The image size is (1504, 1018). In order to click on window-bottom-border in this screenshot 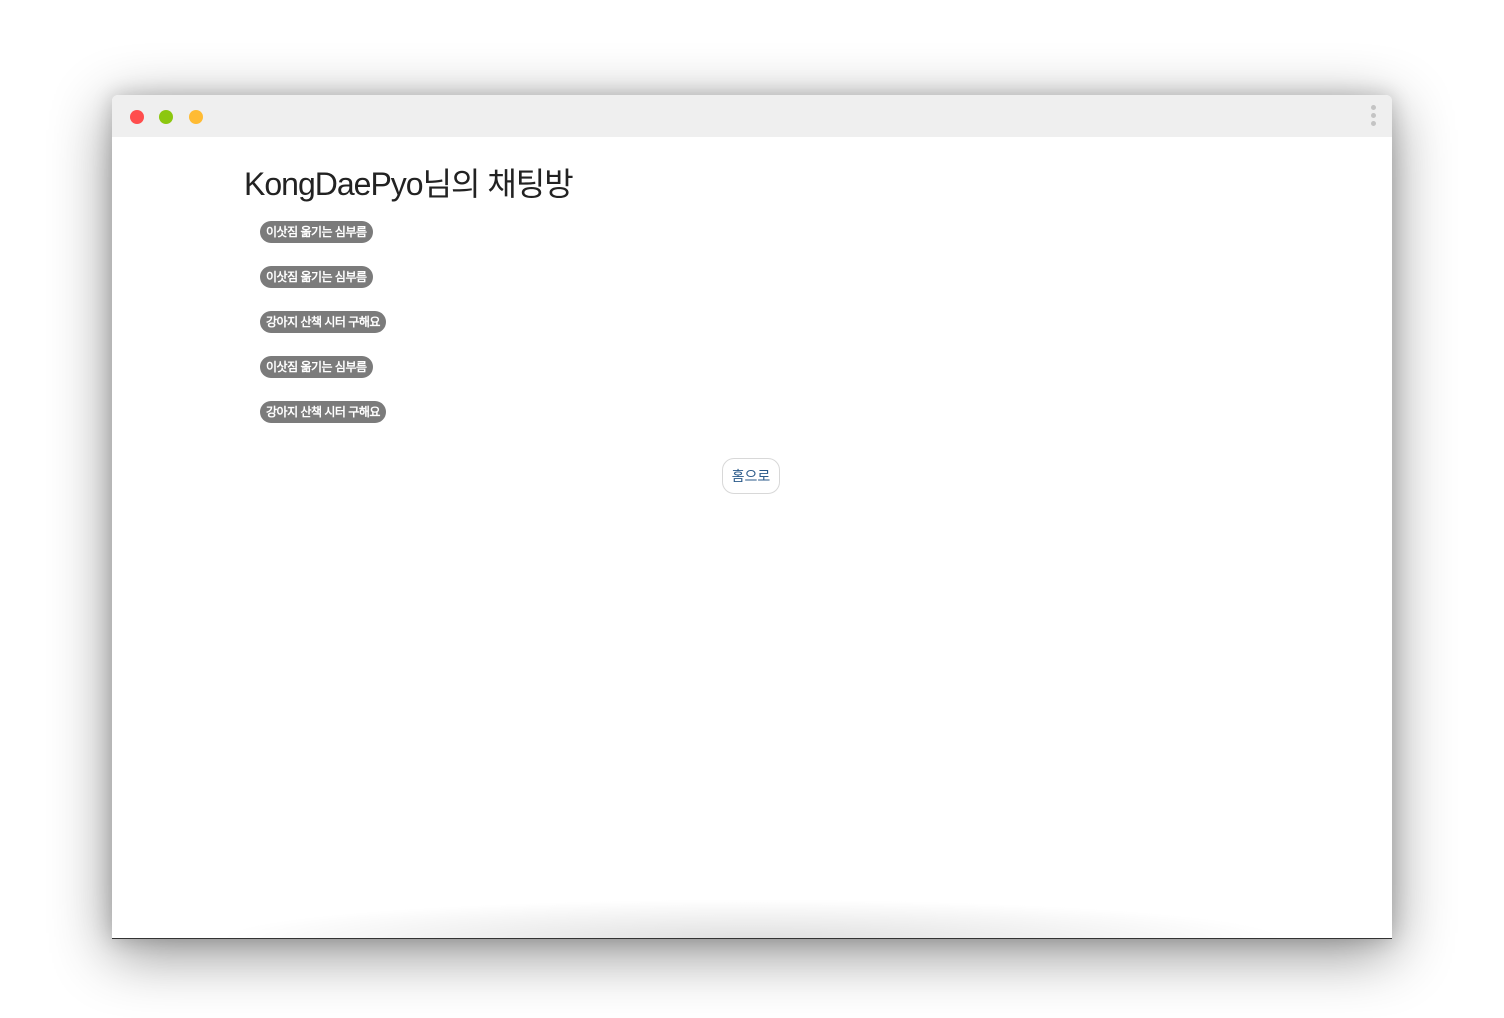, I will do `click(752, 938)`.